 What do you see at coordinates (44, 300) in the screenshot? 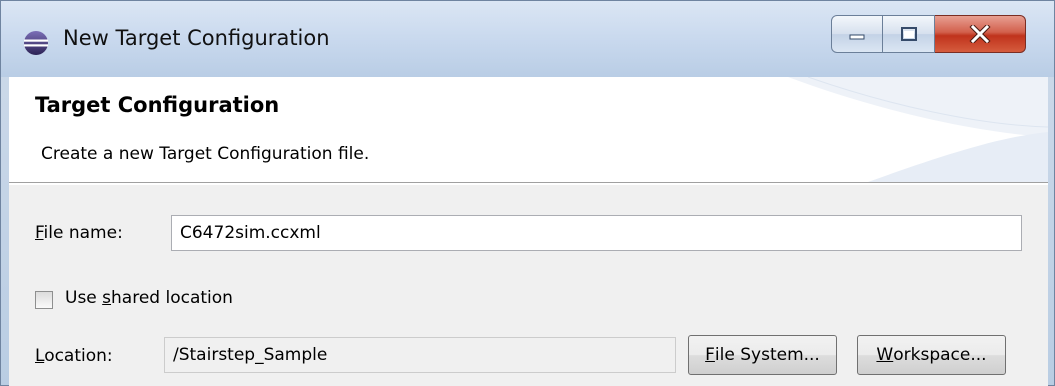
I see `shared-location-checkbox` at bounding box center [44, 300].